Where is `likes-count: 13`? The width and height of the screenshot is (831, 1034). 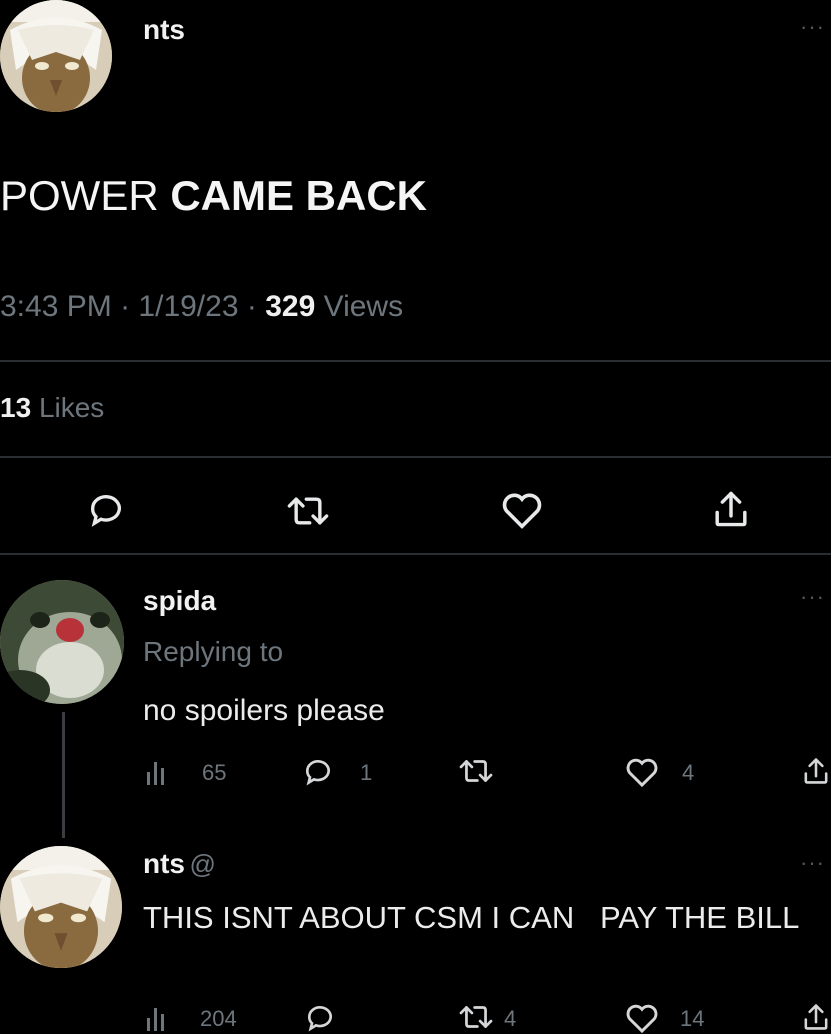 likes-count: 13 is located at coordinates (16, 407).